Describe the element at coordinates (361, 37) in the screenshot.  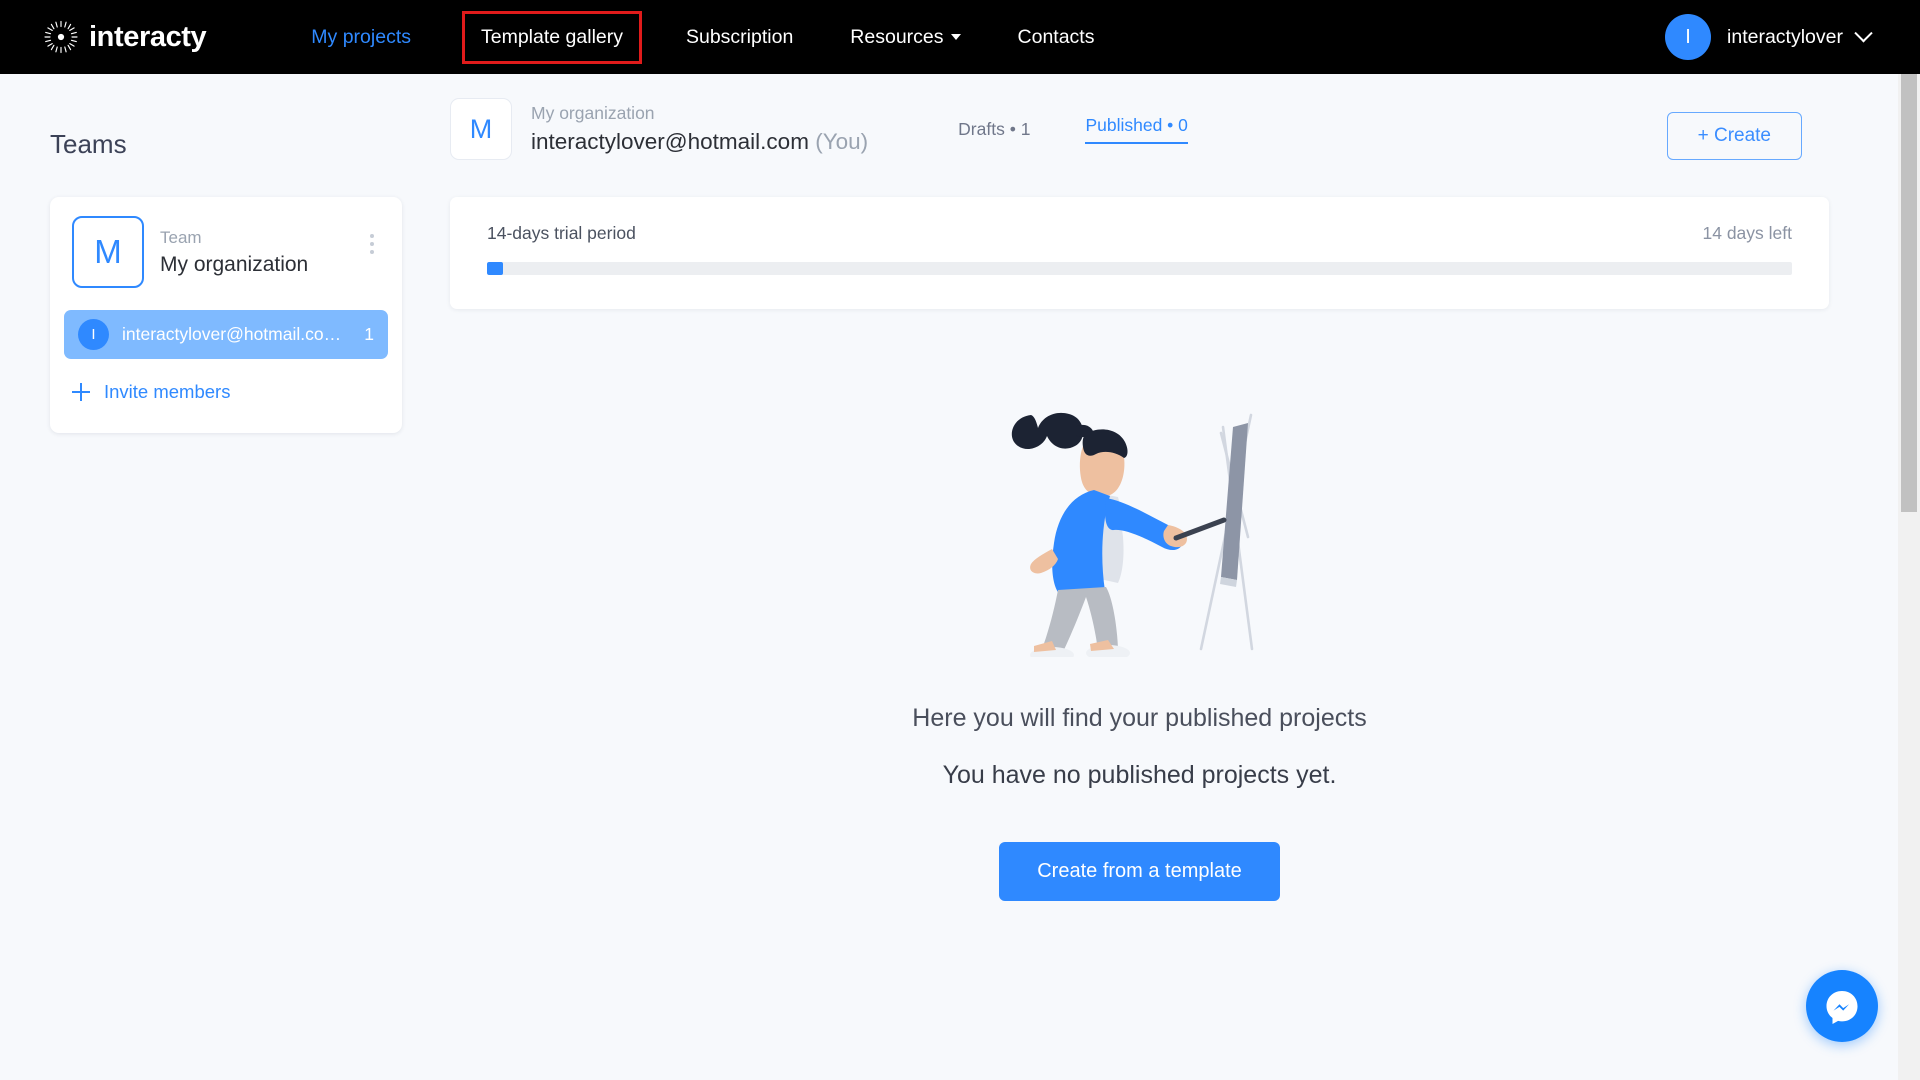
I see `nav-my-projects: My projects` at that location.